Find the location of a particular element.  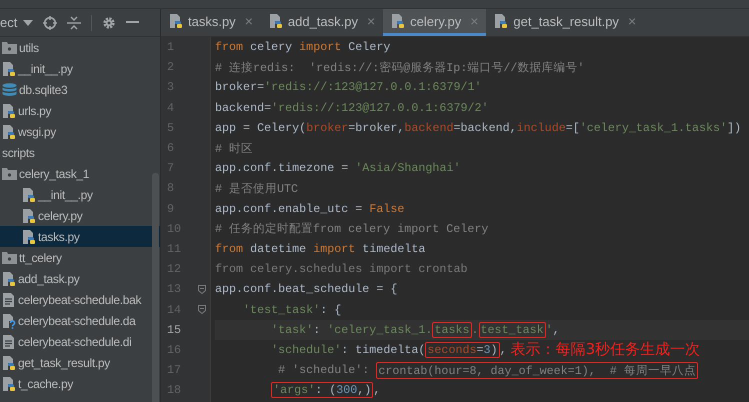

code-line: from celery.schedules import crontab is located at coordinates (341, 269).